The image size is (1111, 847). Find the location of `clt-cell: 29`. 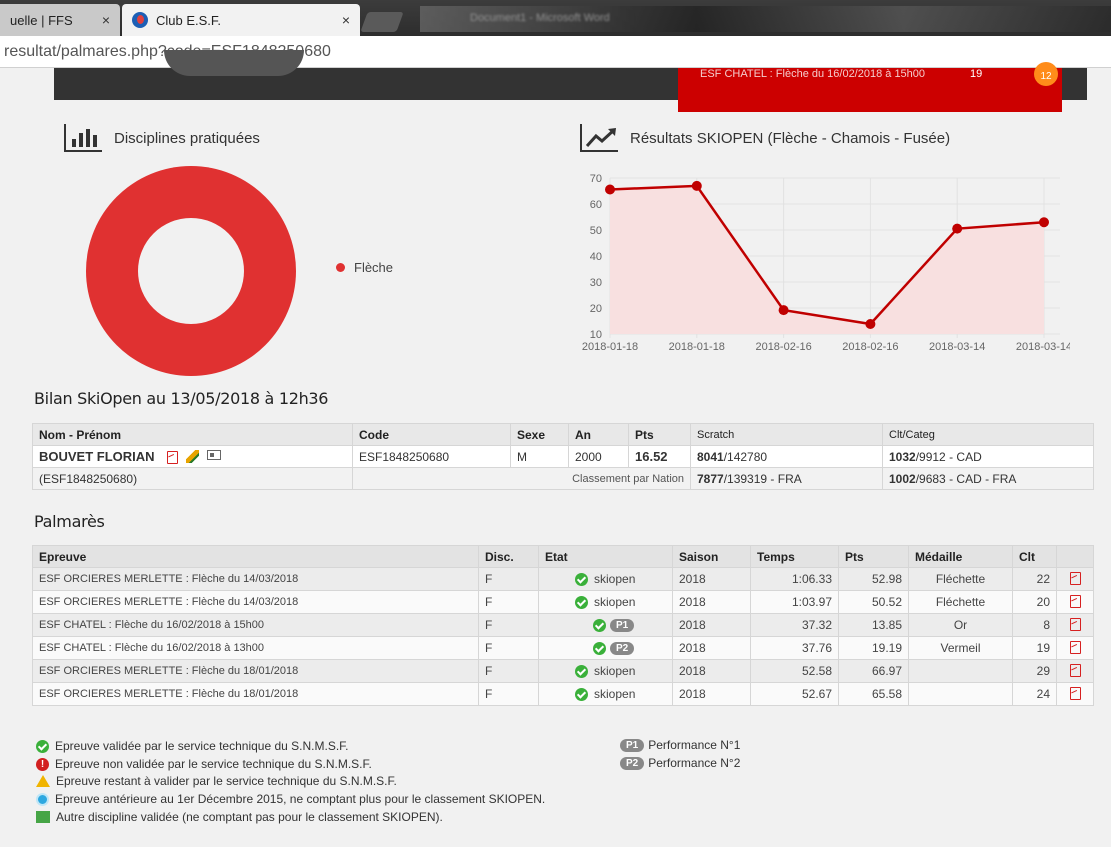

clt-cell: 29 is located at coordinates (1034, 671).